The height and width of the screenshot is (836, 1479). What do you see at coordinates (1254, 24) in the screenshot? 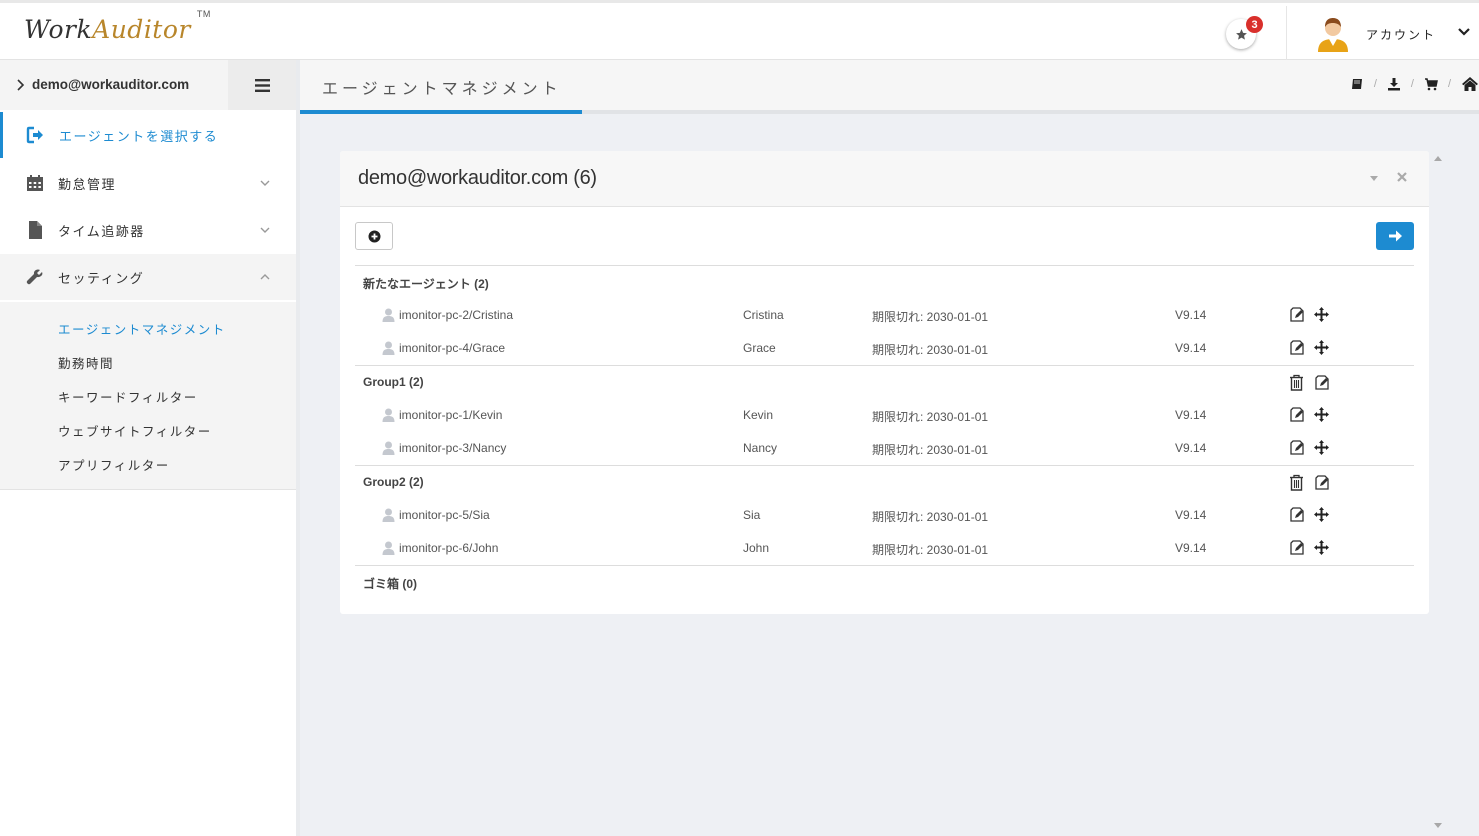
I see `notification-badge: 3` at bounding box center [1254, 24].